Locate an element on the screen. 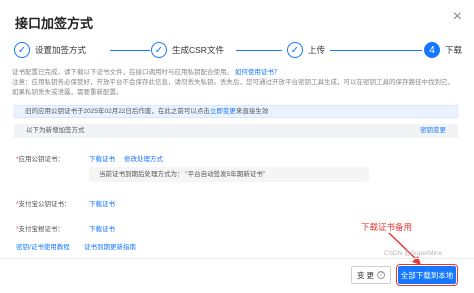 This screenshot has height=293, width=474. change-button-label: 变 更 is located at coordinates (365, 275).